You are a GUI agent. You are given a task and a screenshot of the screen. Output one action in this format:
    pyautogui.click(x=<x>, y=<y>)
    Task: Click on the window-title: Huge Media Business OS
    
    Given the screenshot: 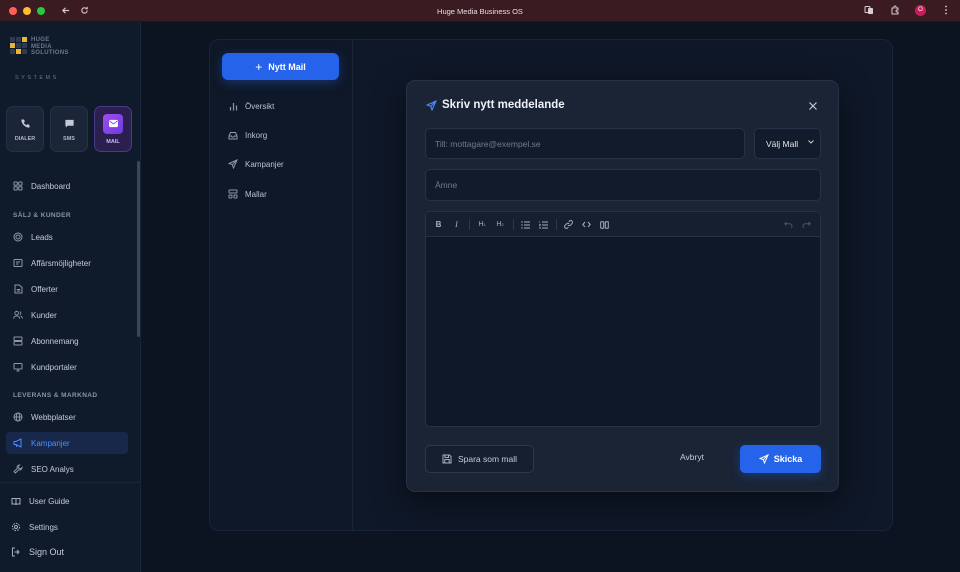 What is the action you would take?
    pyautogui.click(x=480, y=11)
    